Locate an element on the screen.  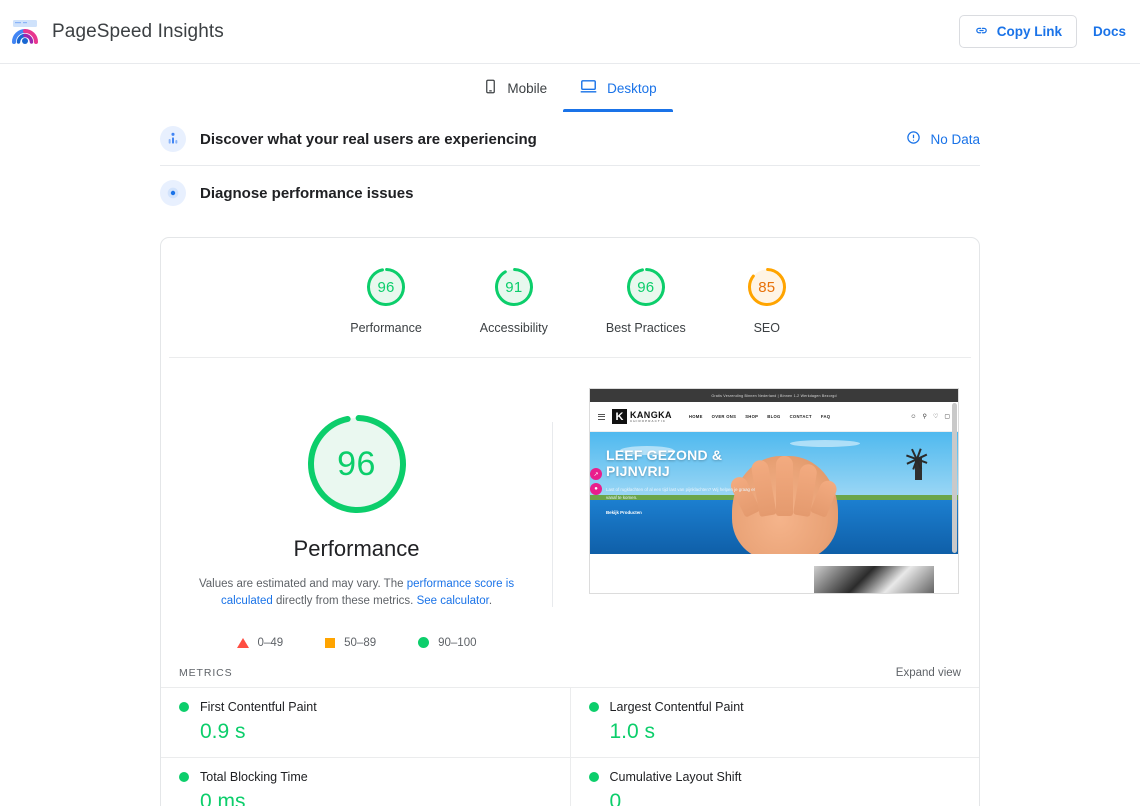
legend-item-average: 50–89 is located at coordinates (350, 643).